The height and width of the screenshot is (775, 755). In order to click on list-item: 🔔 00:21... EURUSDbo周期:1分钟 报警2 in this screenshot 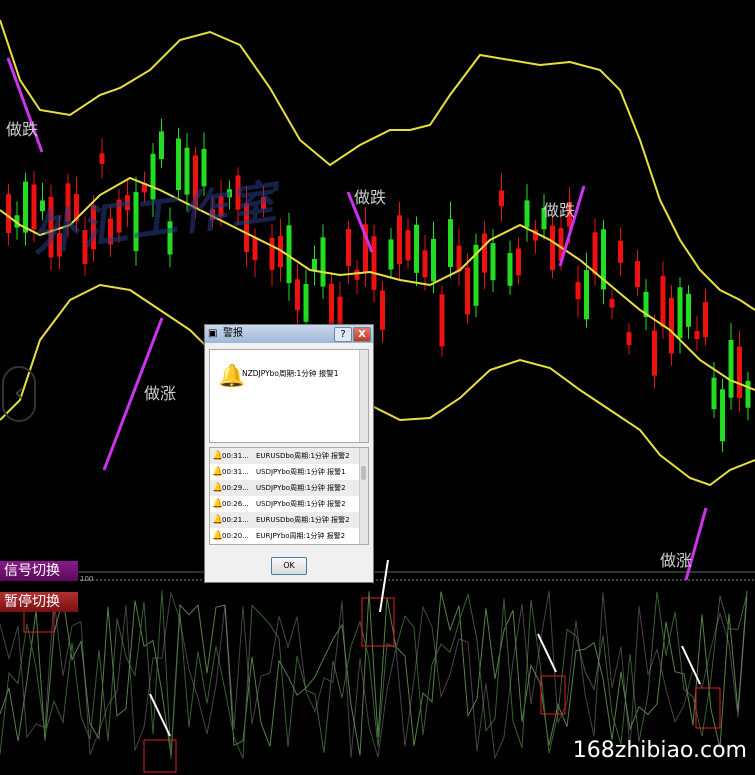, I will do `click(289, 520)`.